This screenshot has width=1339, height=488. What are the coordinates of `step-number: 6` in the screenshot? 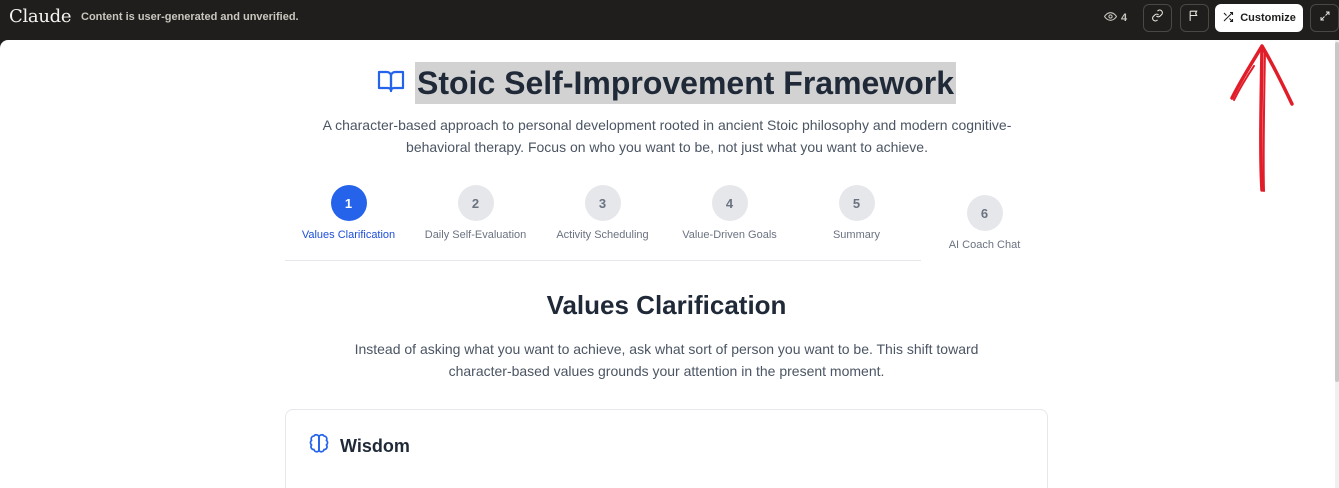 It's located at (984, 213).